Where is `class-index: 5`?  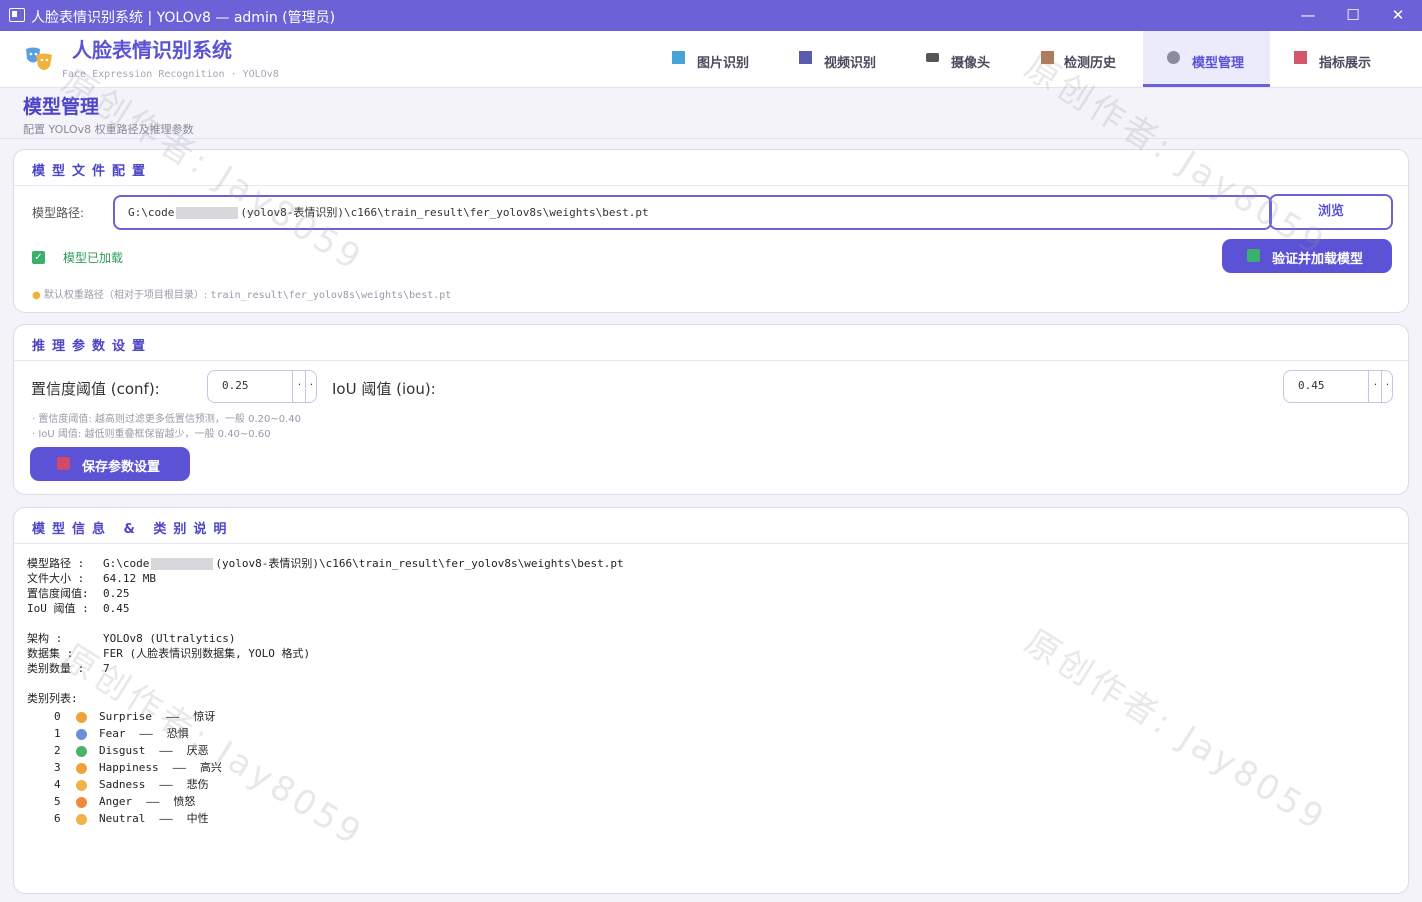 class-index: 5 is located at coordinates (57, 801).